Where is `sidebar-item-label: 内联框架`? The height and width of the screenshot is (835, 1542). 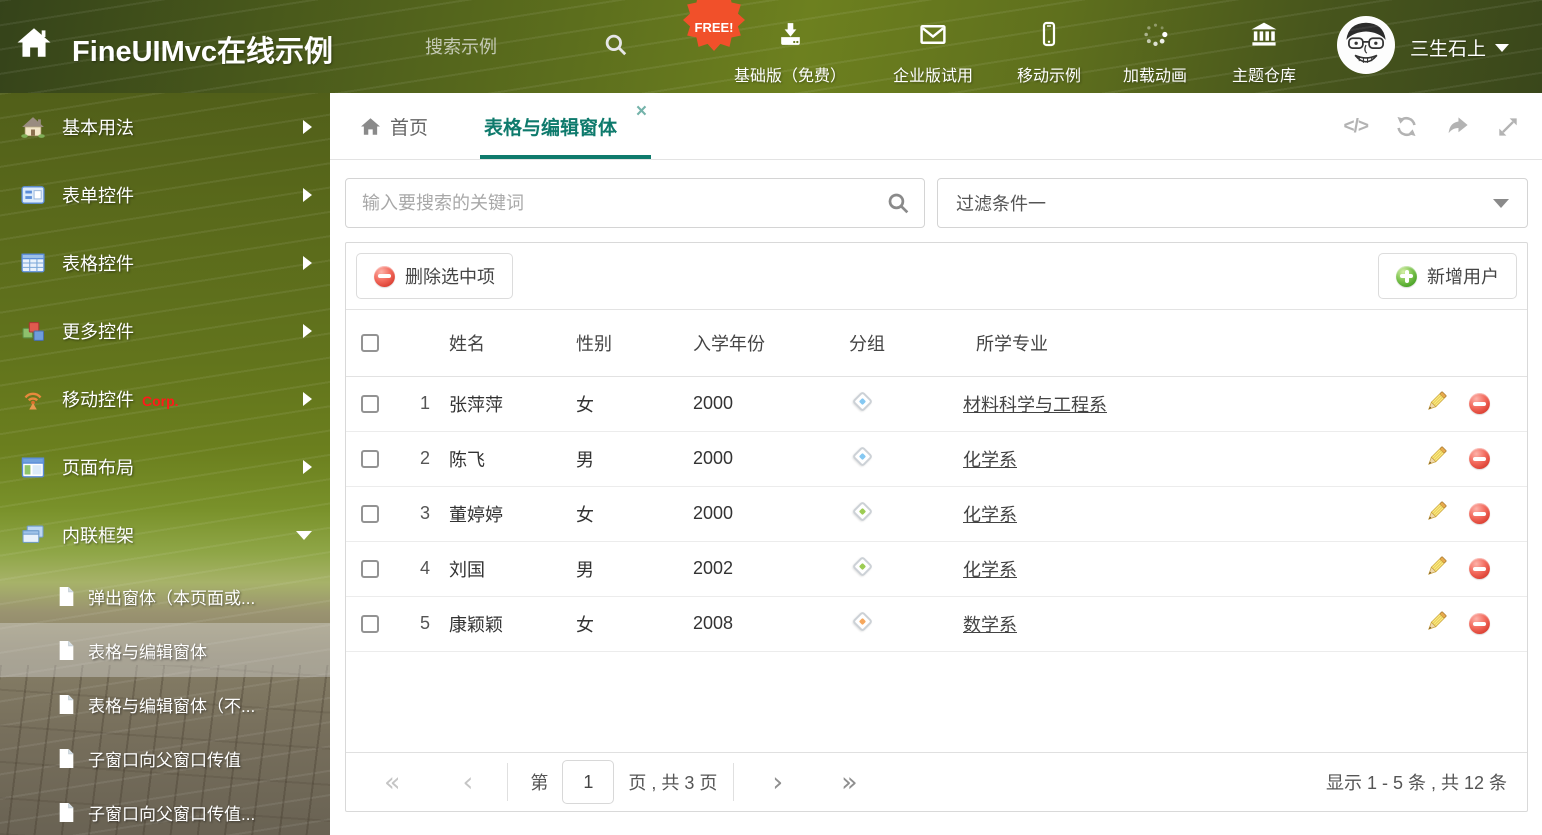
sidebar-item-label: 内联框架 is located at coordinates (98, 536).